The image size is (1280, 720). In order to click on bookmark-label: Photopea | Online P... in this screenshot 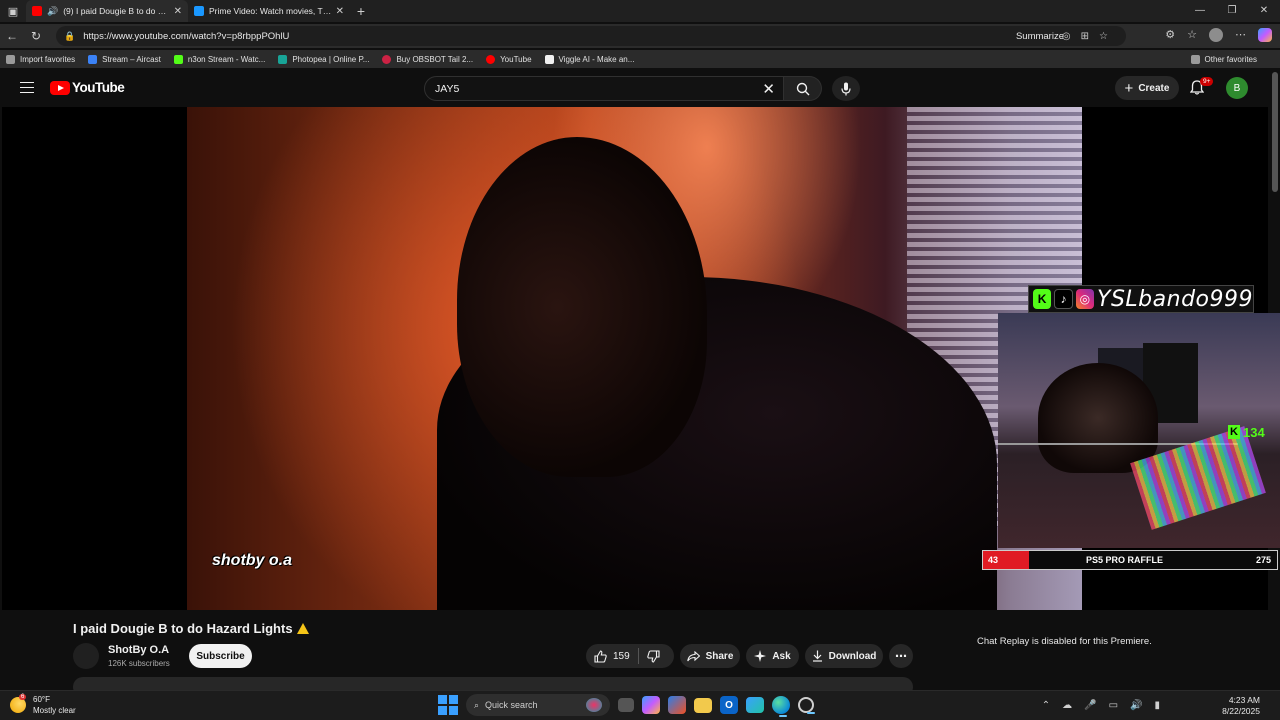, I will do `click(331, 59)`.